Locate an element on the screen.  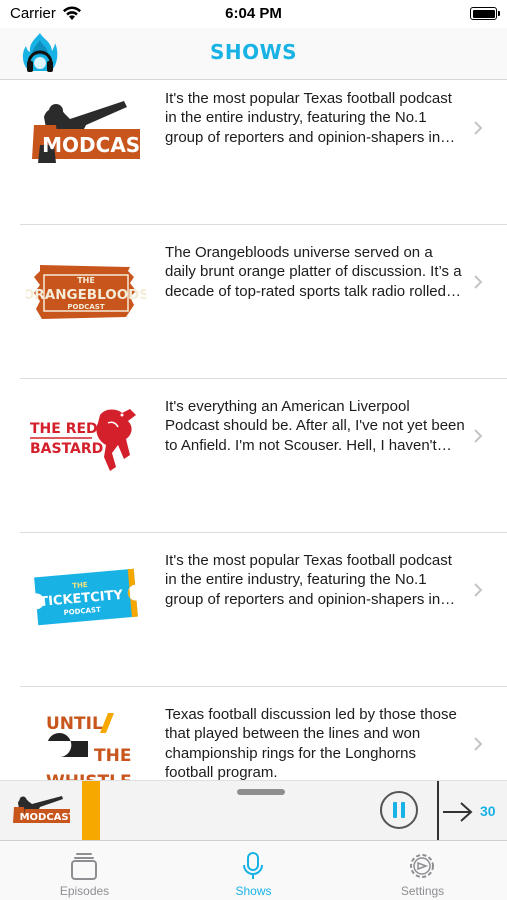
tab-label: Episodes is located at coordinates (84, 891).